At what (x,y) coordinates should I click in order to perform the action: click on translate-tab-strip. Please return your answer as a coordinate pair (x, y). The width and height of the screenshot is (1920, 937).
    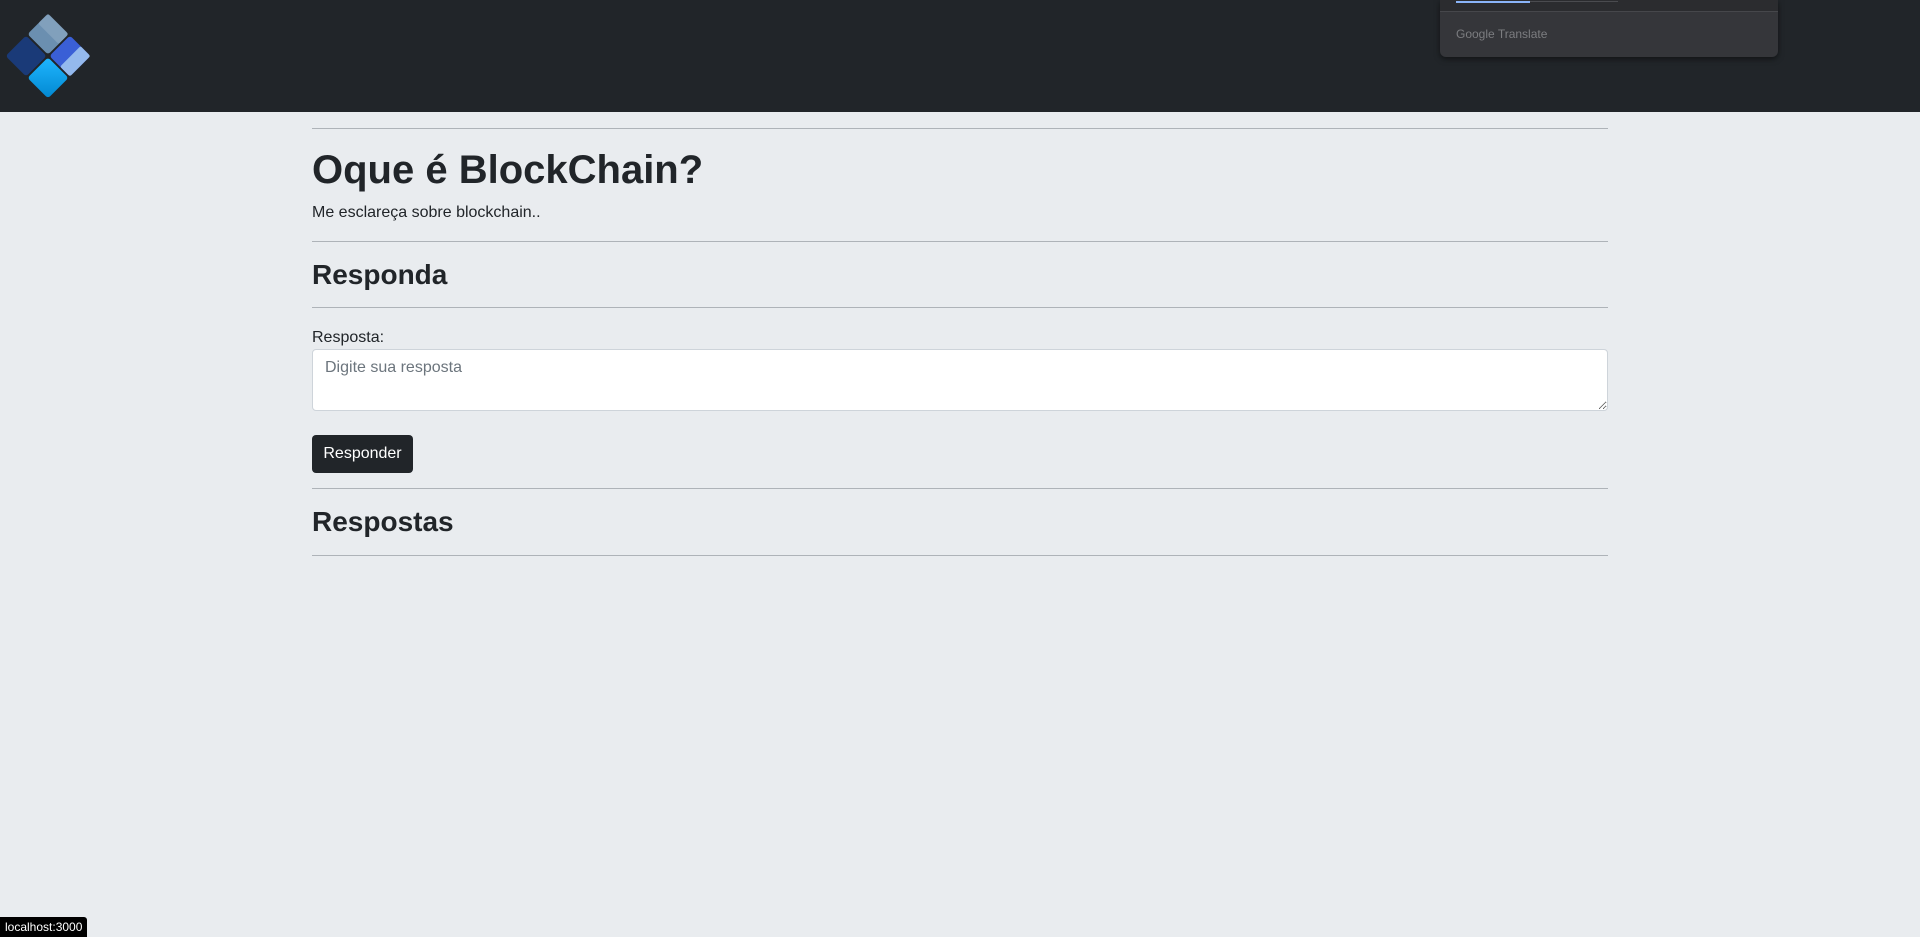
    Looking at the image, I should click on (1609, 6).